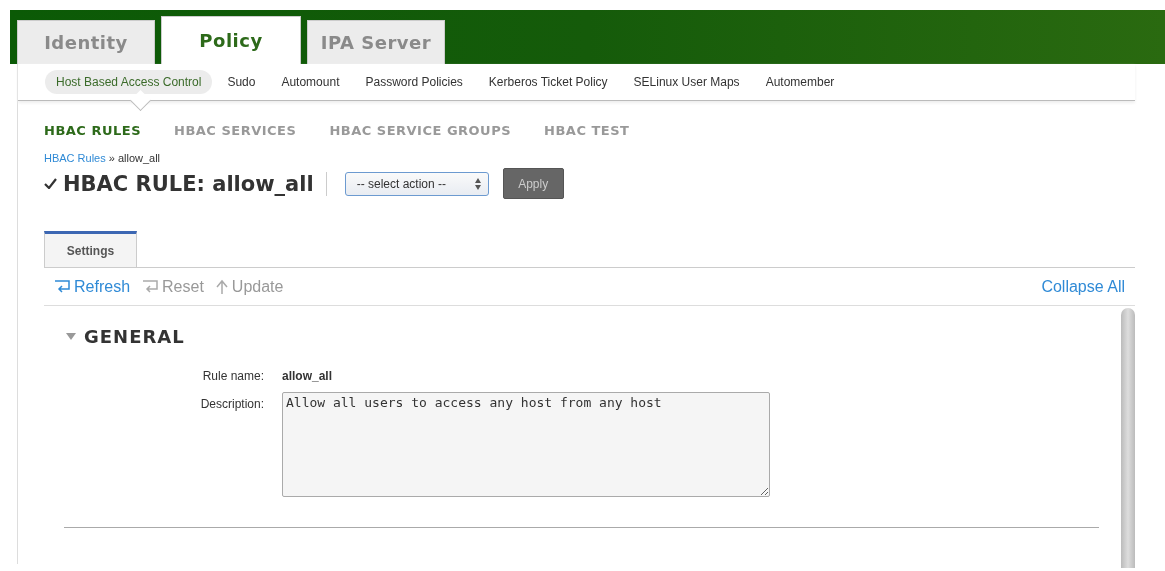  Describe the element at coordinates (90, 249) in the screenshot. I see `facet-tab: Settings` at that location.